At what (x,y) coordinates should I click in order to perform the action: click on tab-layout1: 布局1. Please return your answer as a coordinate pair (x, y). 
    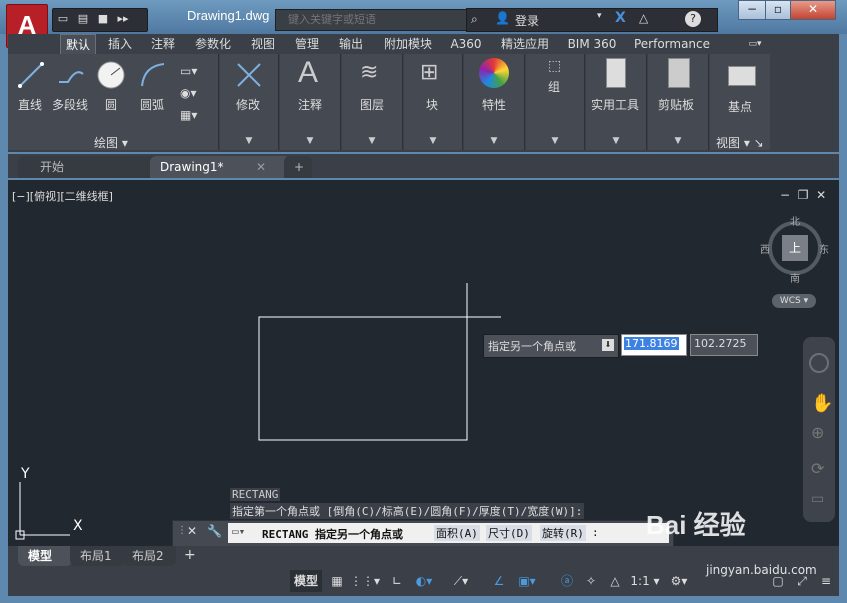
    Looking at the image, I should click on (97, 556).